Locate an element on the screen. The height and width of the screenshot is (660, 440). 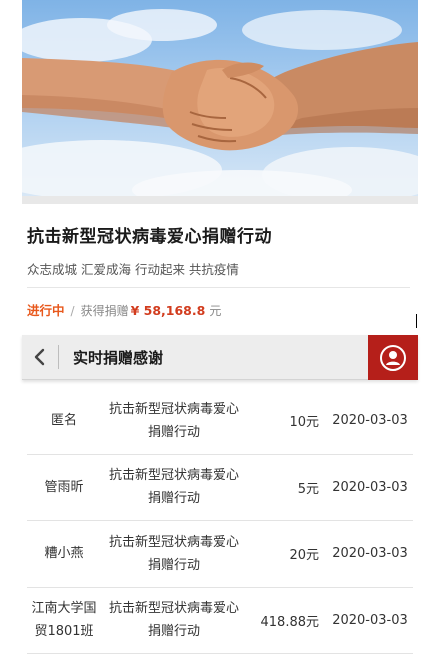
navbar-divider is located at coordinates (58, 357).